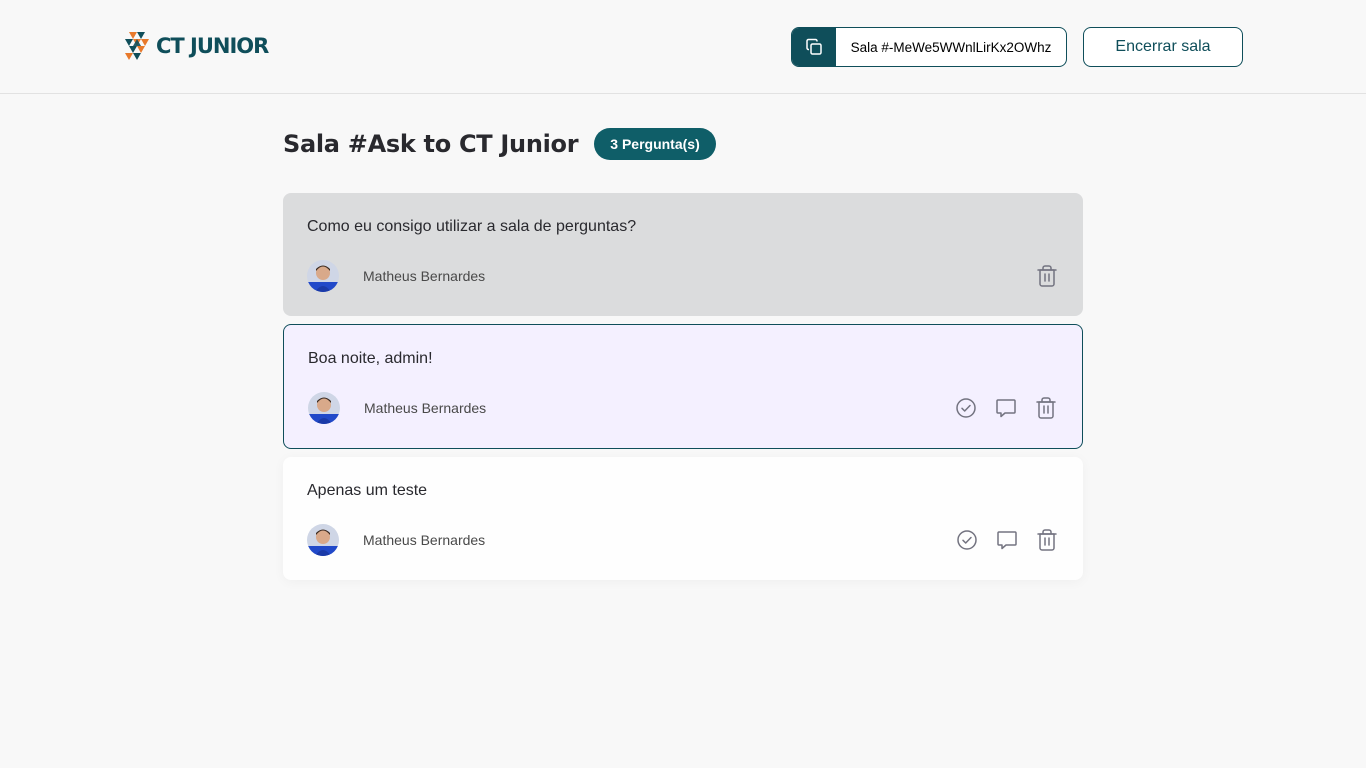 Image resolution: width=1366 pixels, height=768 pixels. Describe the element at coordinates (683, 386) in the screenshot. I see `question-card: Boa noite, admin! Matheus Bernardes` at that location.